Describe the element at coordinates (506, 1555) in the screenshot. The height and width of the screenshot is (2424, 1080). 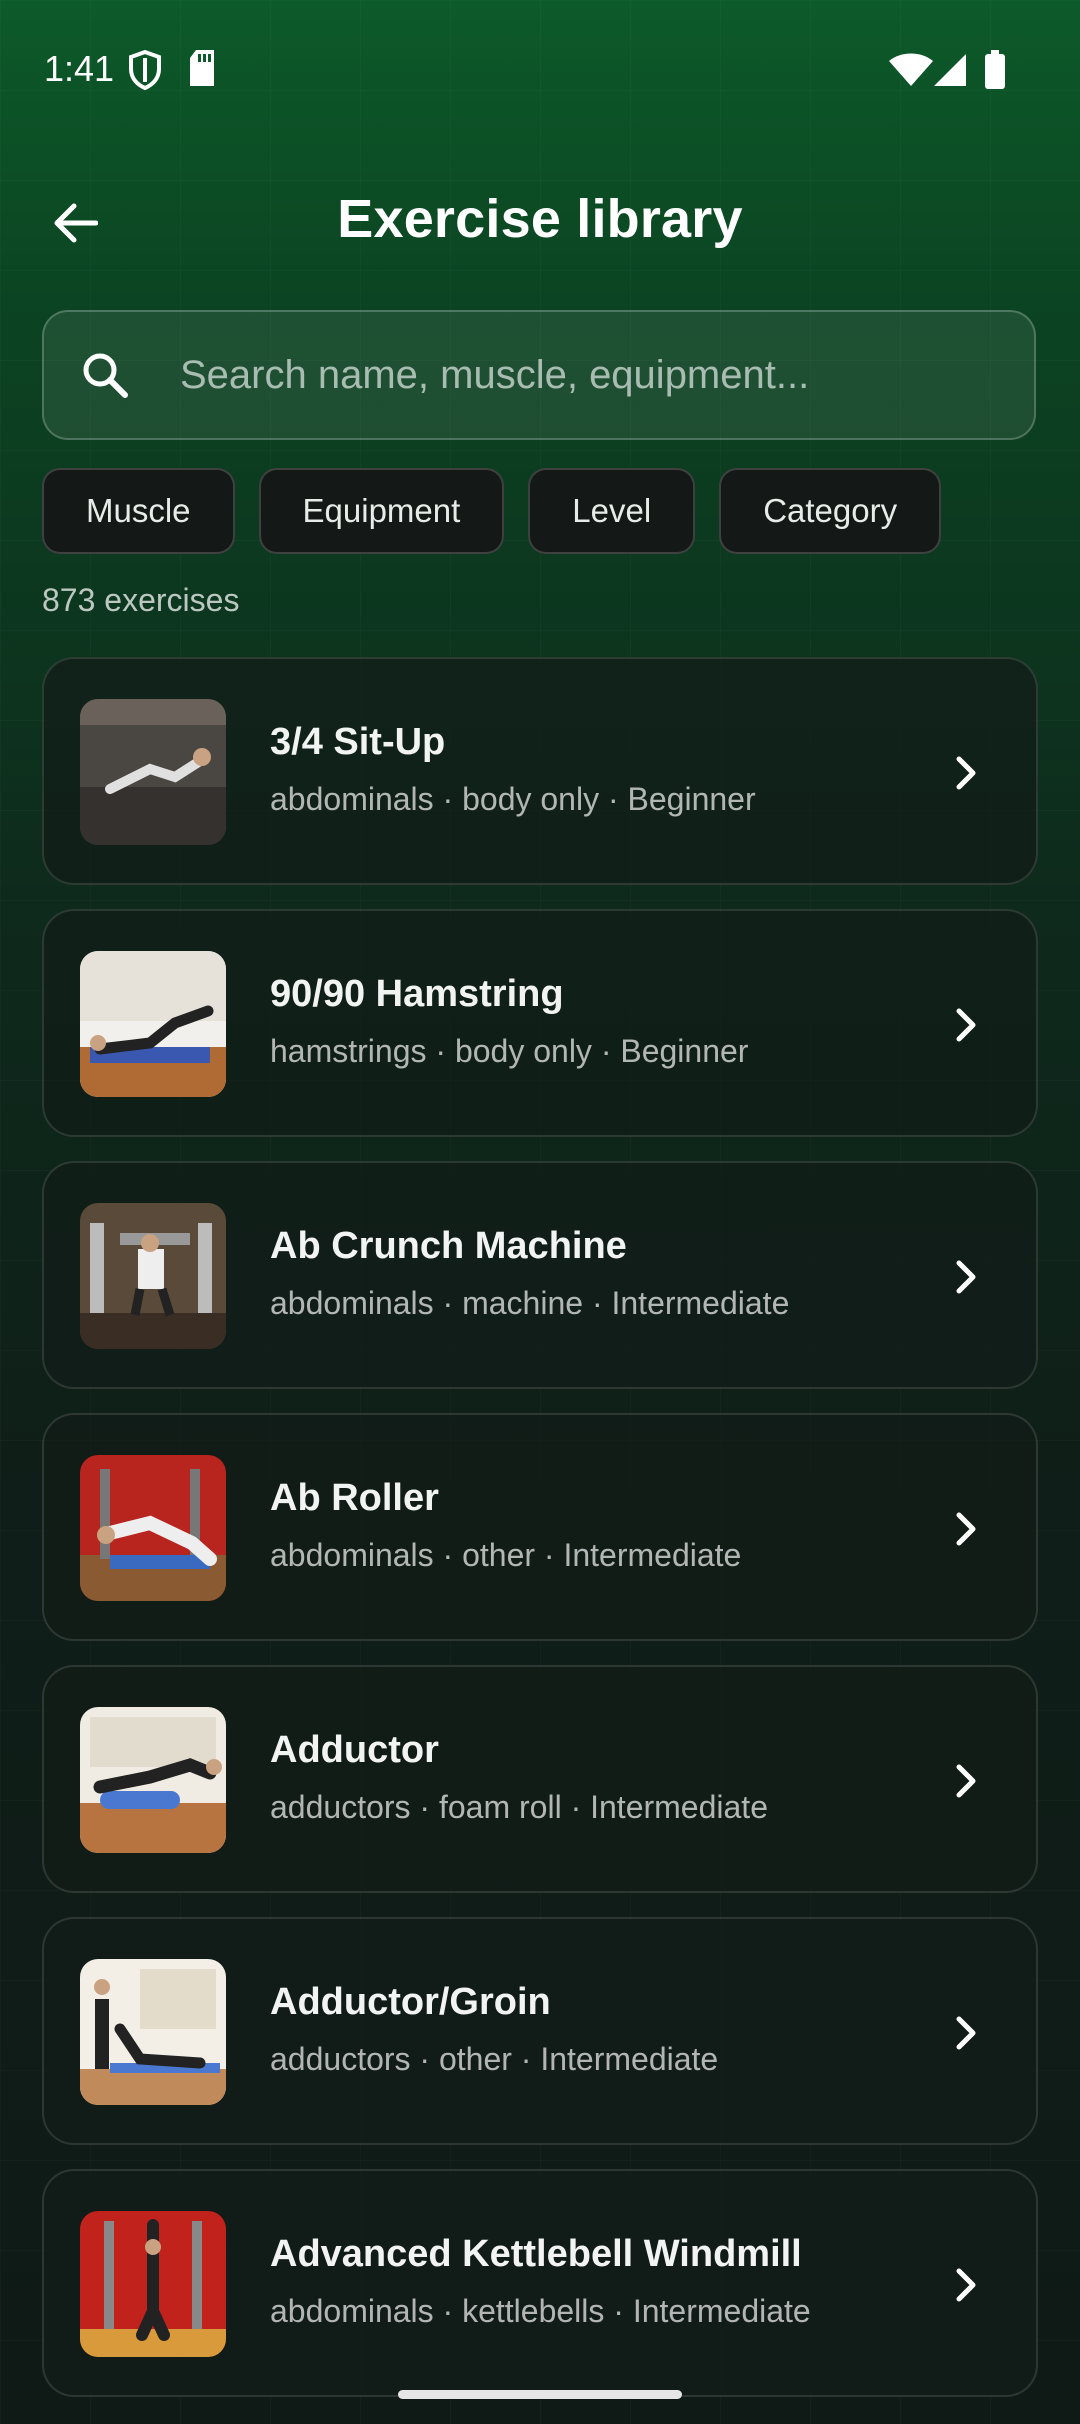
I see `exercise-meta: abdominals · other · Intermediate` at that location.